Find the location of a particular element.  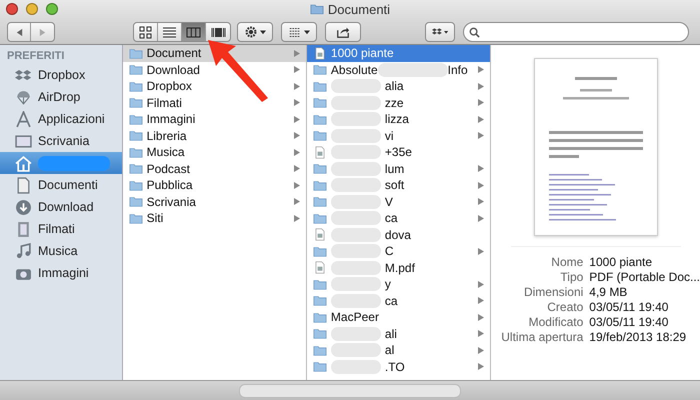

right-triangle-icon is located at coordinates (42, 32).